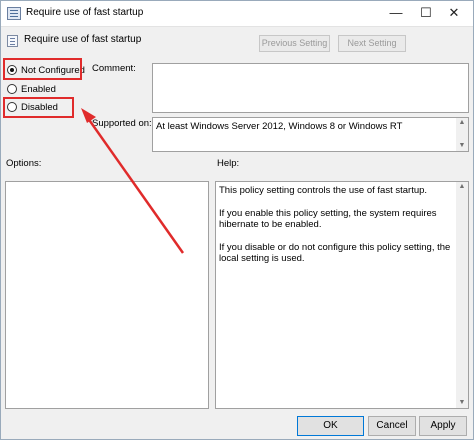  Describe the element at coordinates (133, 181) in the screenshot. I see `annotation-arrow` at that location.